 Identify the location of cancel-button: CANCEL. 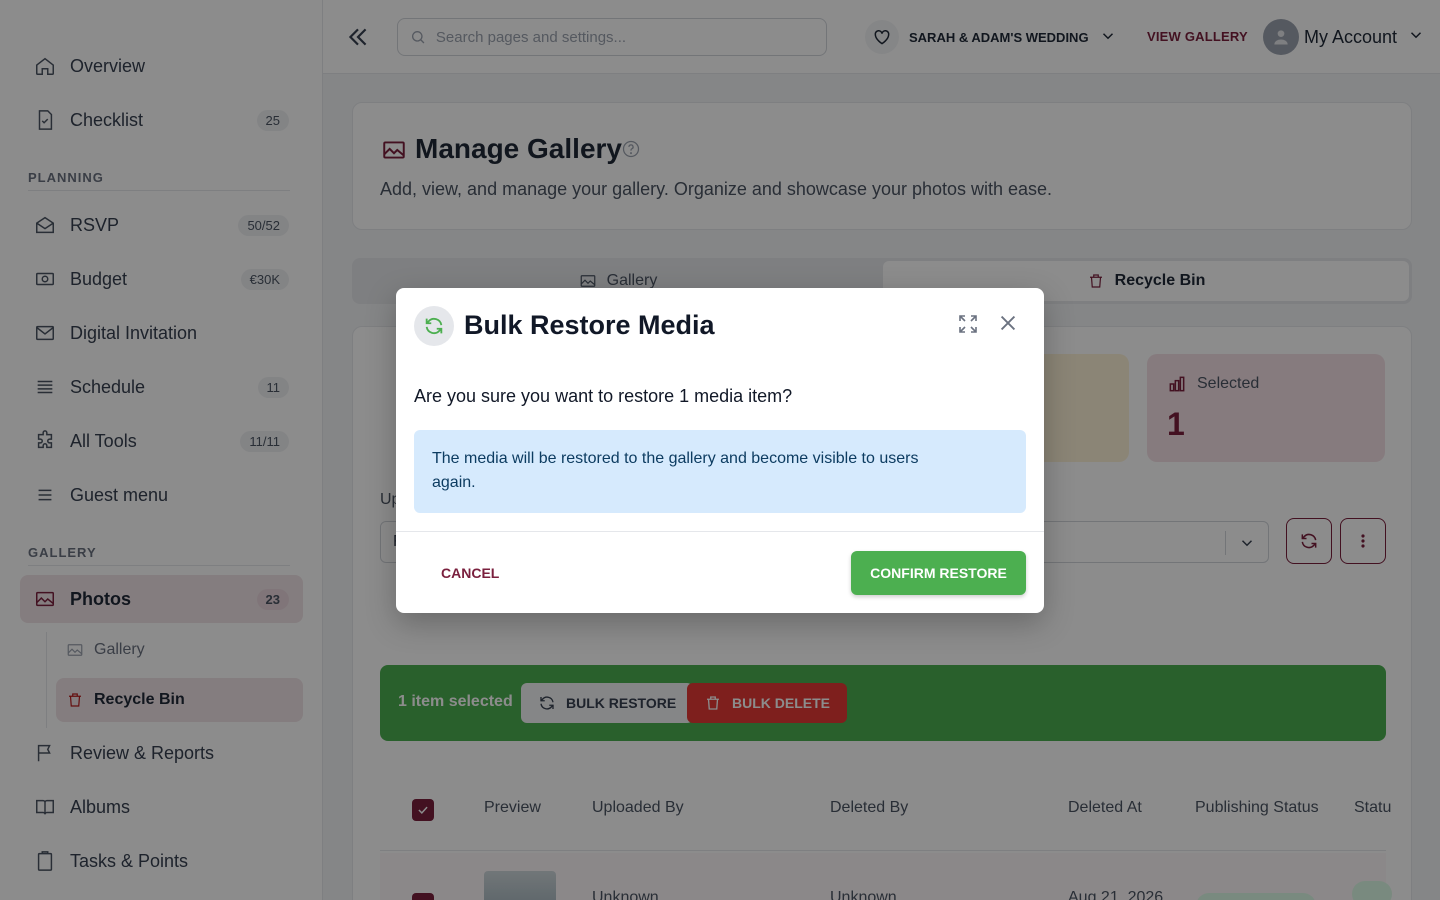
(470, 573).